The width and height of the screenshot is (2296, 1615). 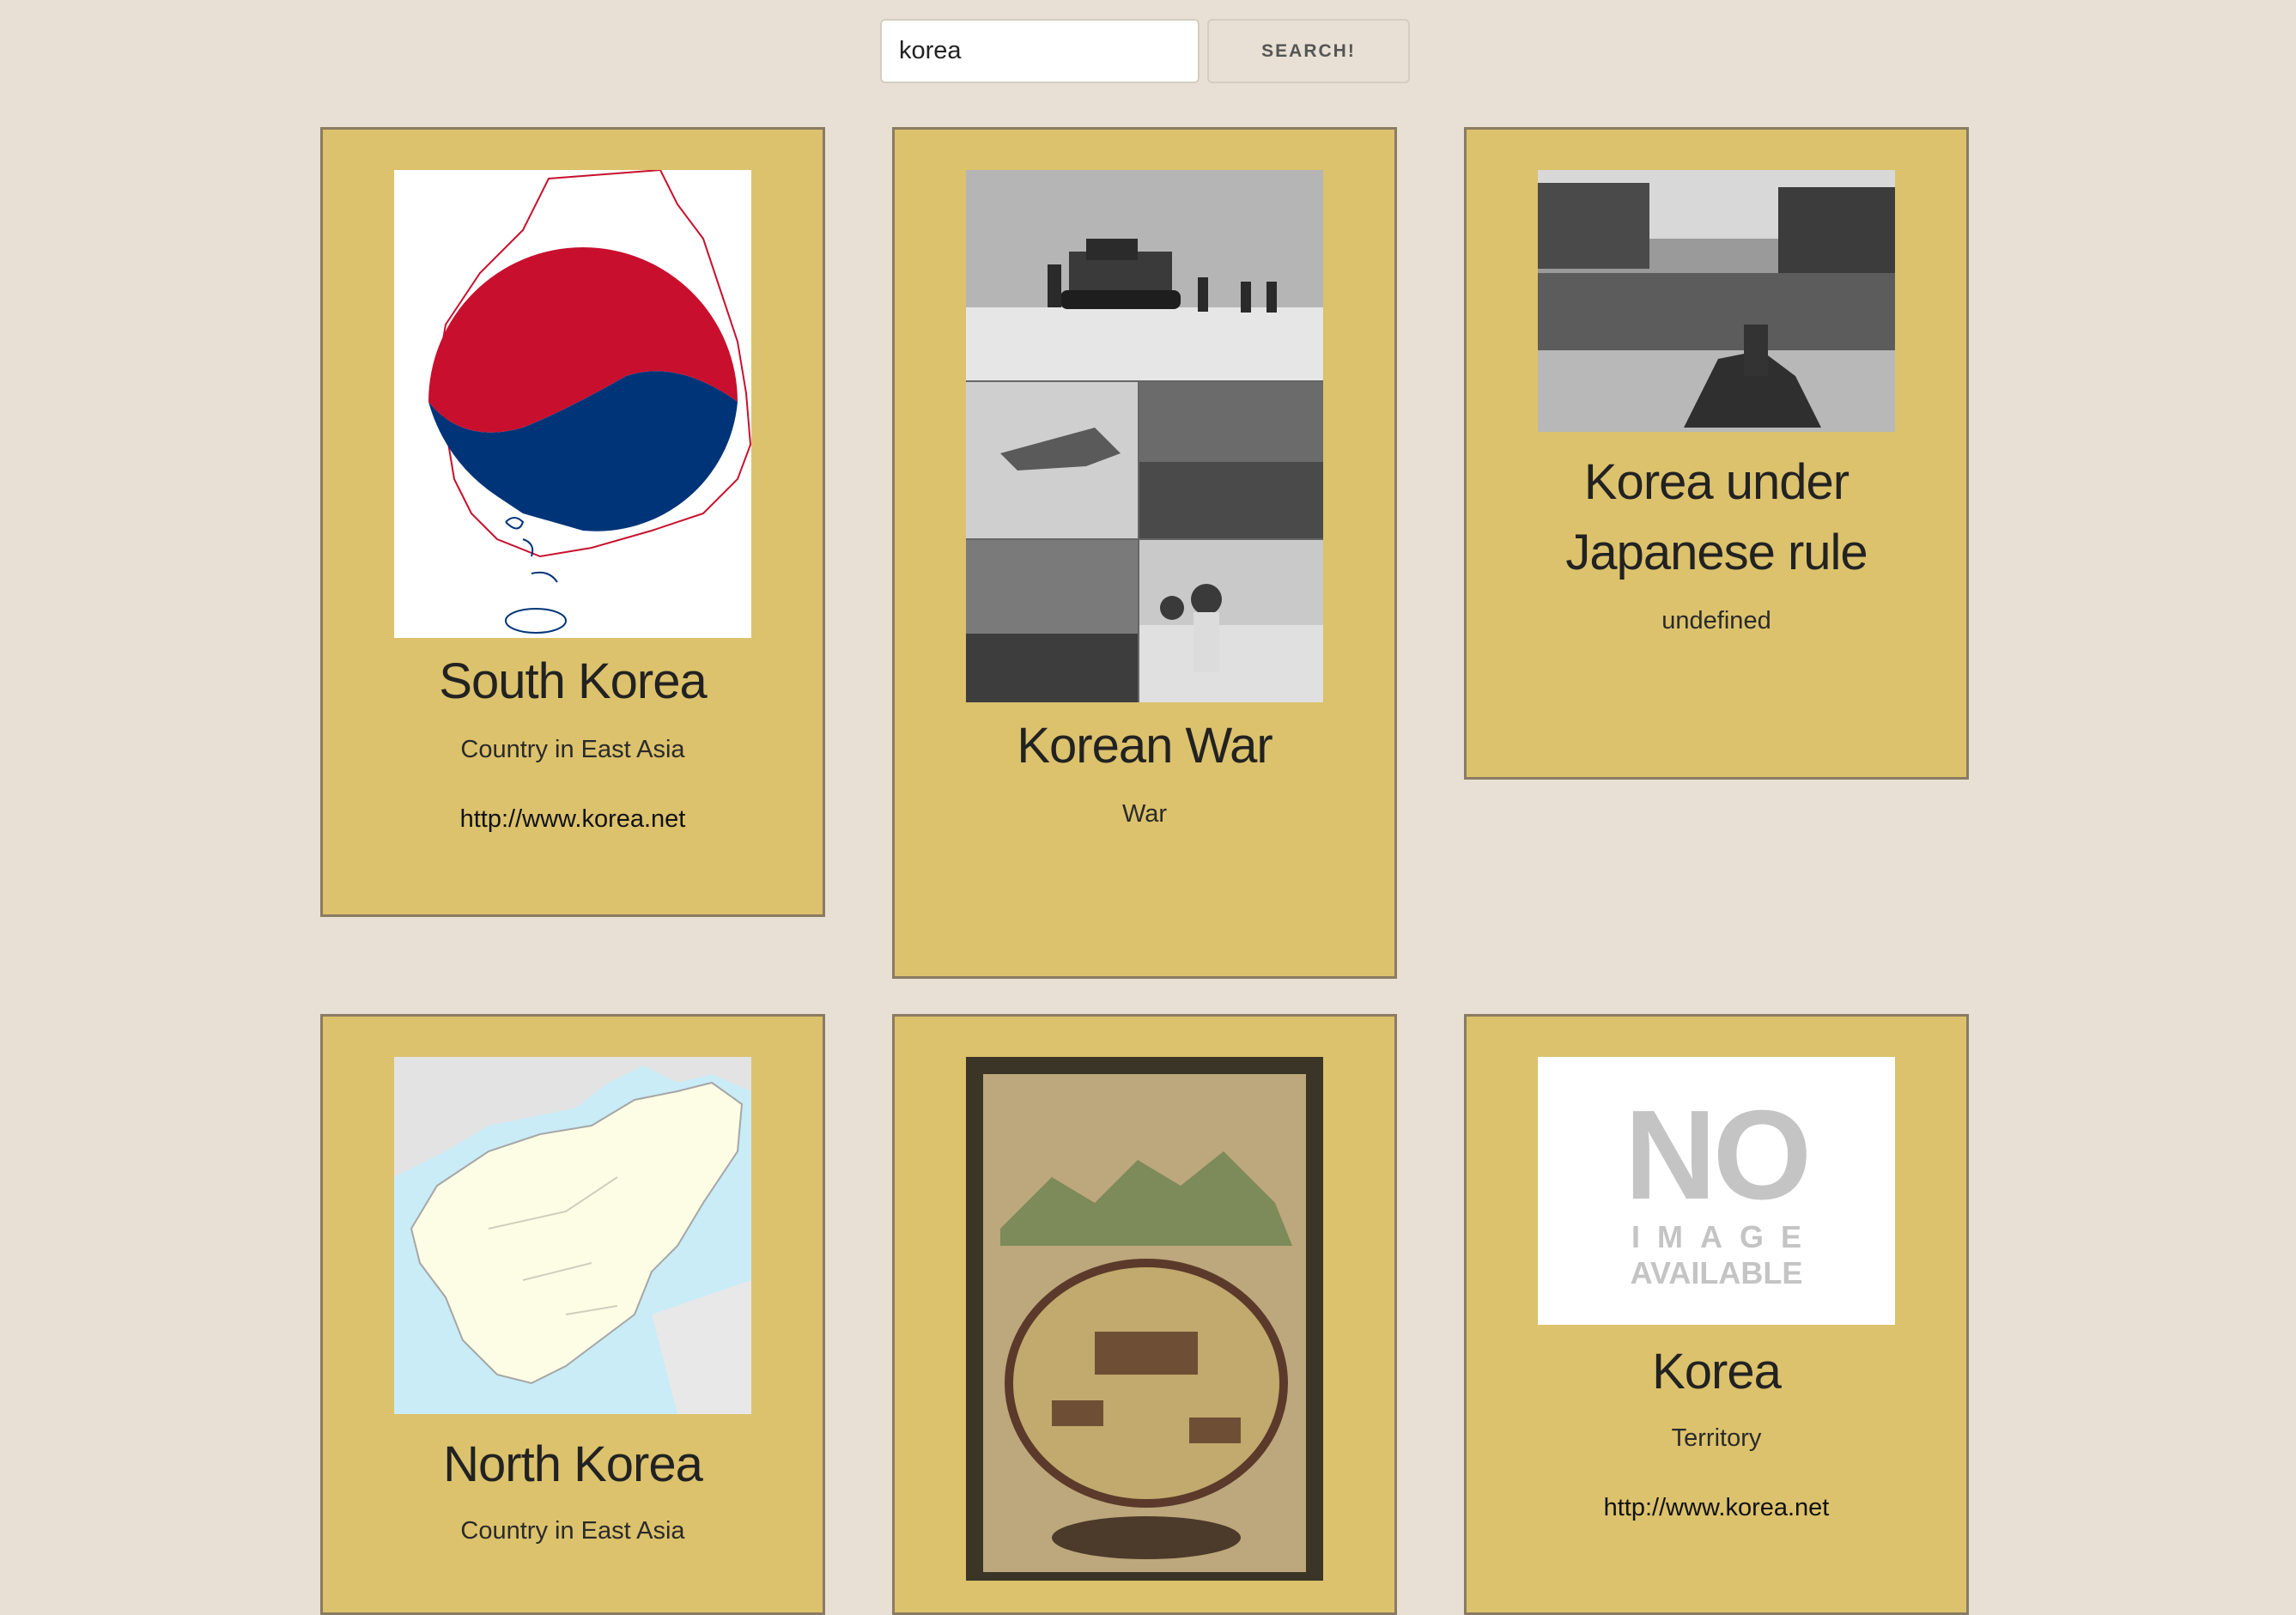 What do you see at coordinates (1716, 517) in the screenshot?
I see `card-title: Korea under Japanese rule` at bounding box center [1716, 517].